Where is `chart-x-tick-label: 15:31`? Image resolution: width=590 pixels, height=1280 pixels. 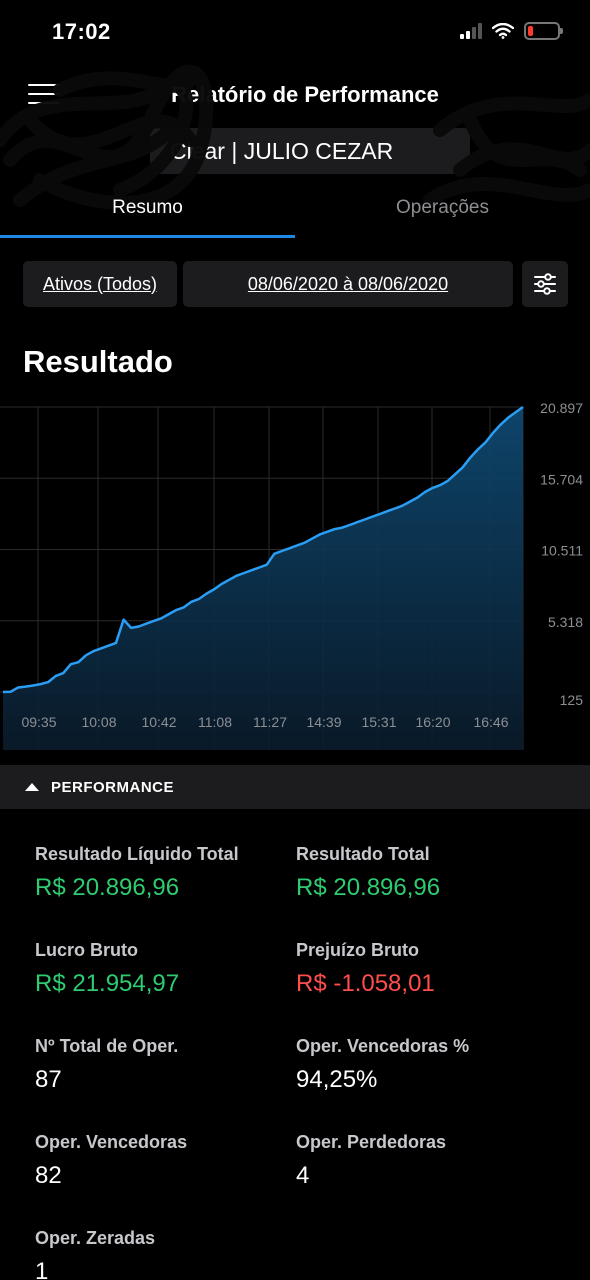
chart-x-tick-label: 15:31 is located at coordinates (378, 722).